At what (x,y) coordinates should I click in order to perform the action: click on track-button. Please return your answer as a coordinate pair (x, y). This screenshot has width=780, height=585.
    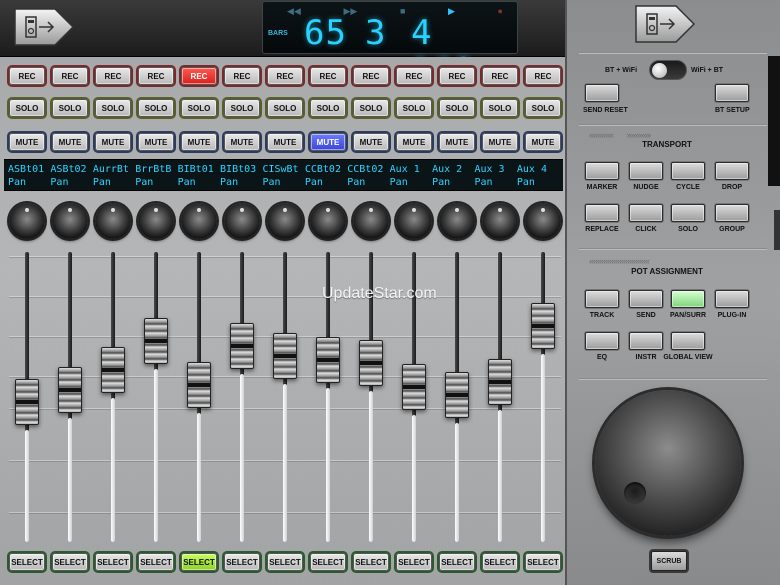
    Looking at the image, I should click on (602, 299).